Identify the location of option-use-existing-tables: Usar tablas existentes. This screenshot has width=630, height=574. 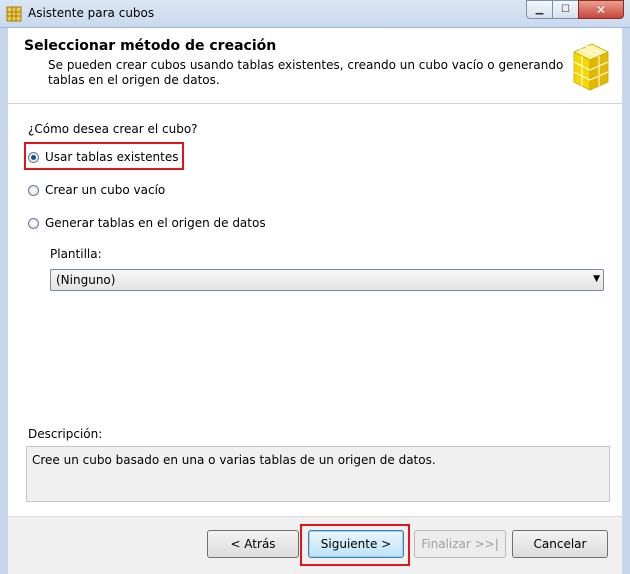
(103, 157).